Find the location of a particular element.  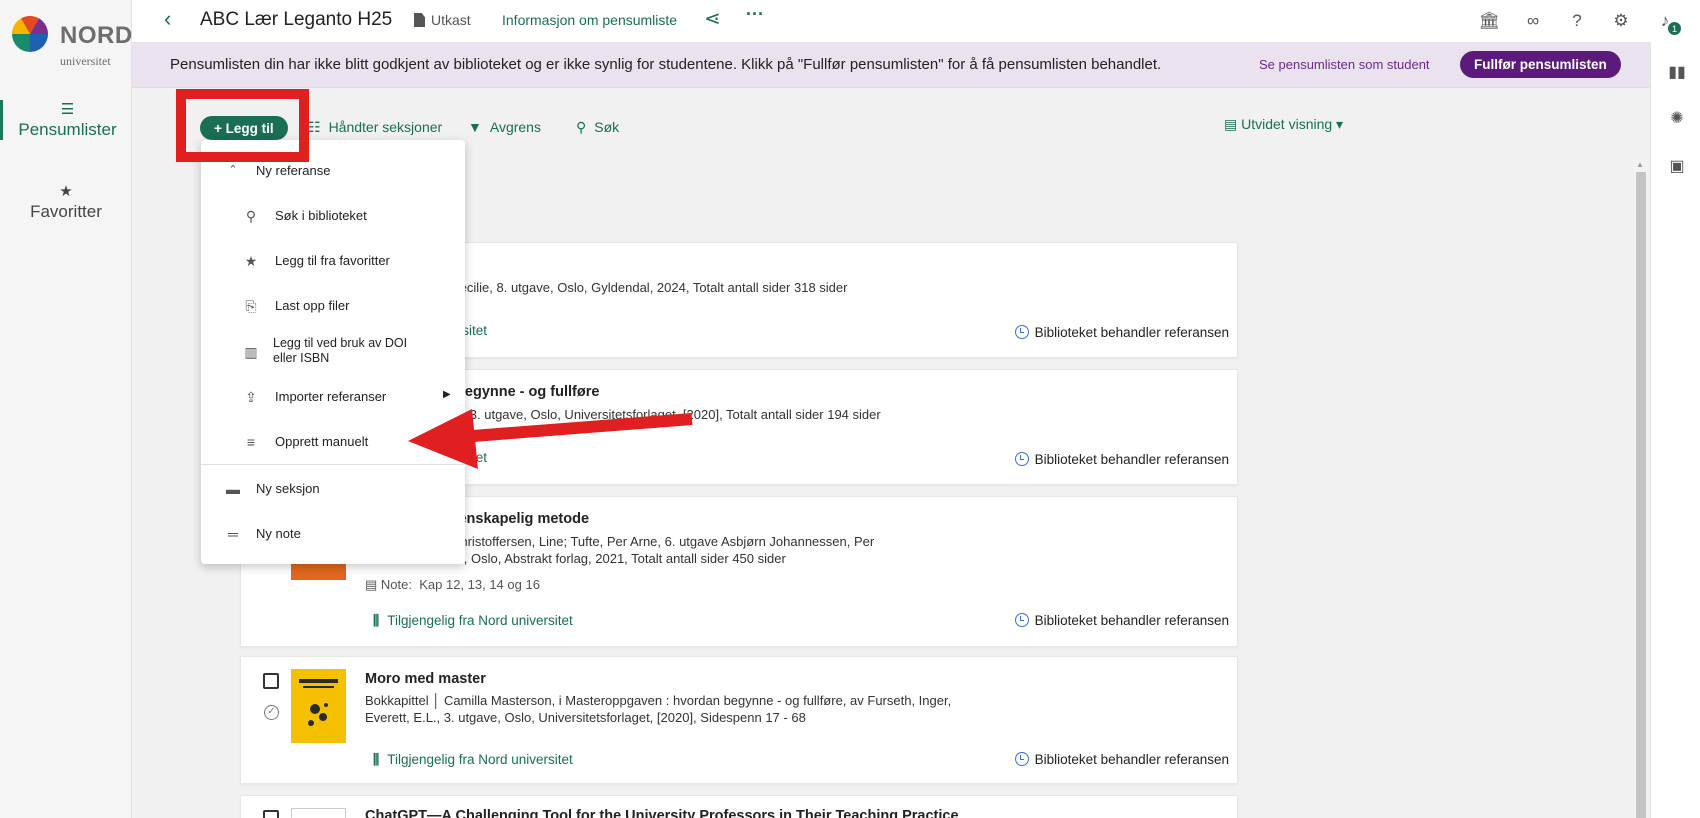

content-scrollbar: ▲ is located at coordinates (1641, 489).